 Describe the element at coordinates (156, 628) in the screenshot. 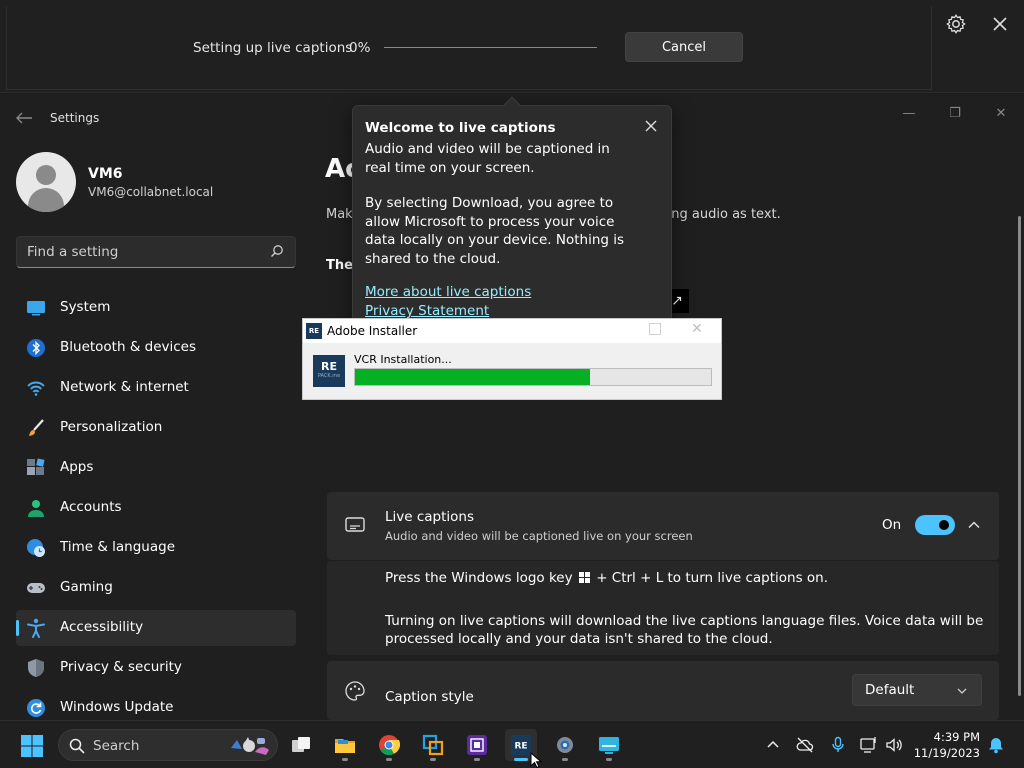

I see `sidebar-item-accessibility: Accessibility` at that location.